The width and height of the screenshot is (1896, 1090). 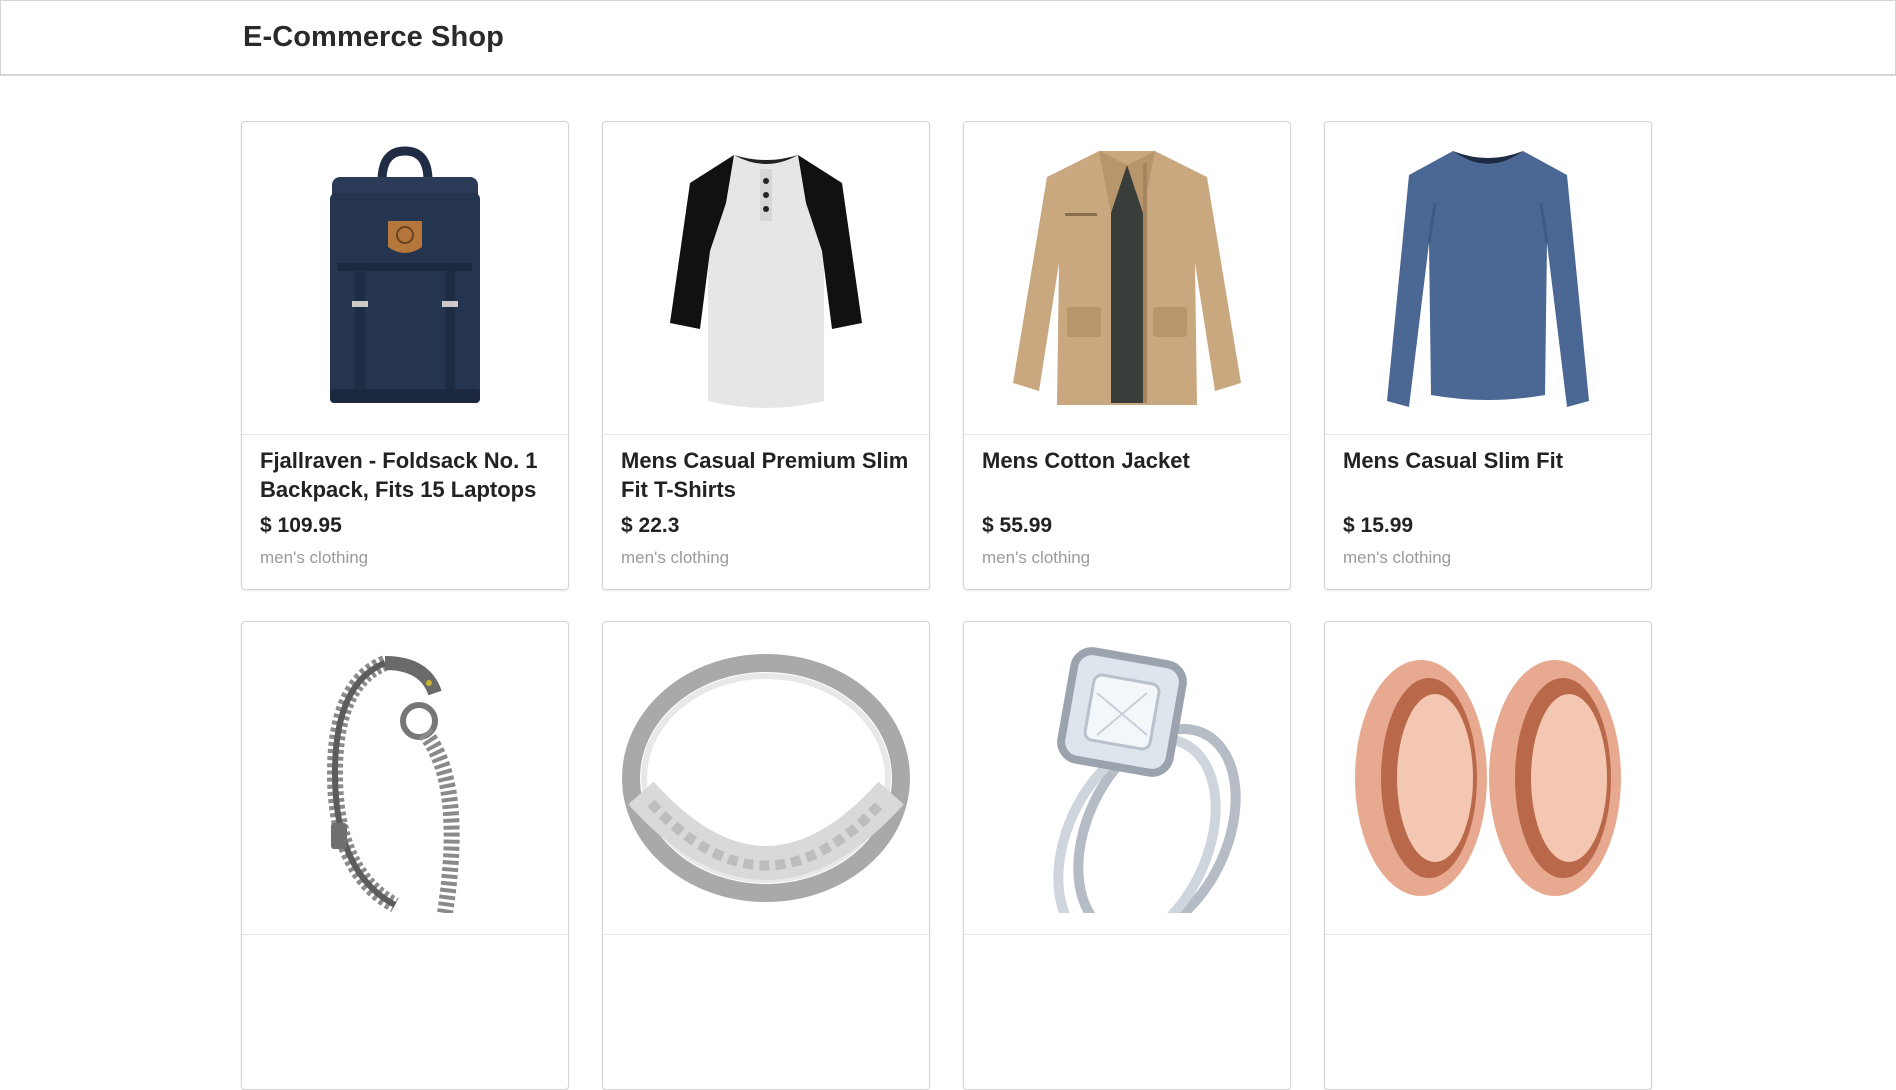 I want to click on product-title: Mens Cotton Jacket, so click(x=1128, y=460).